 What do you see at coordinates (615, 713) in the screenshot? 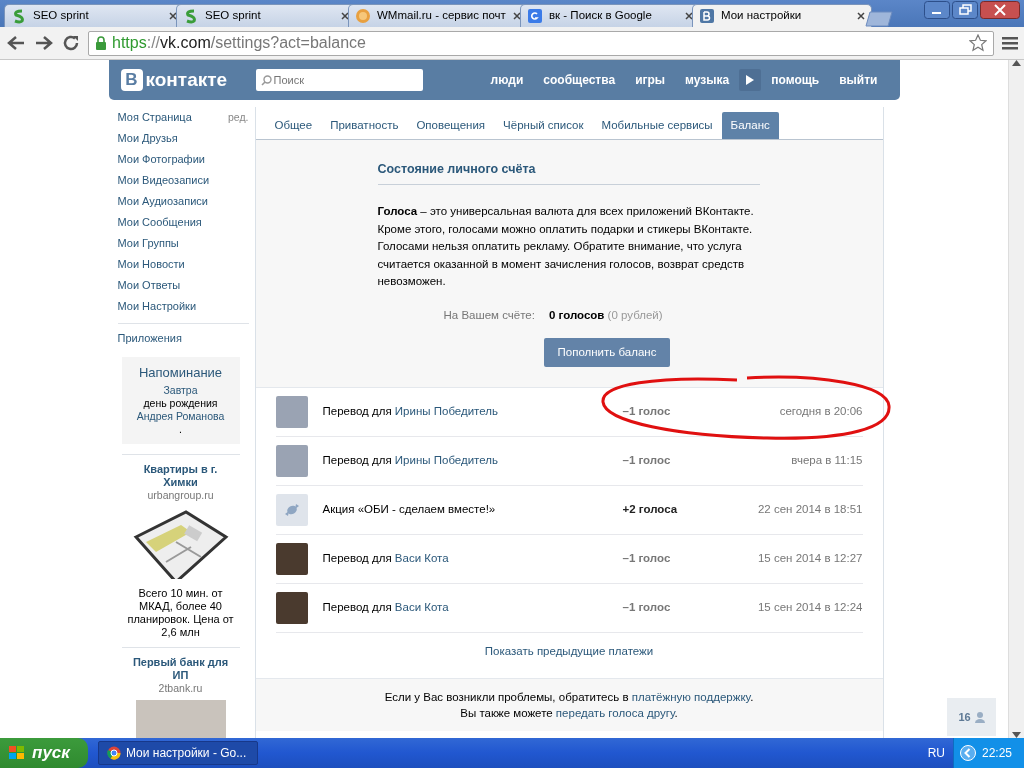
I see `help-link: передать голоса другу` at bounding box center [615, 713].